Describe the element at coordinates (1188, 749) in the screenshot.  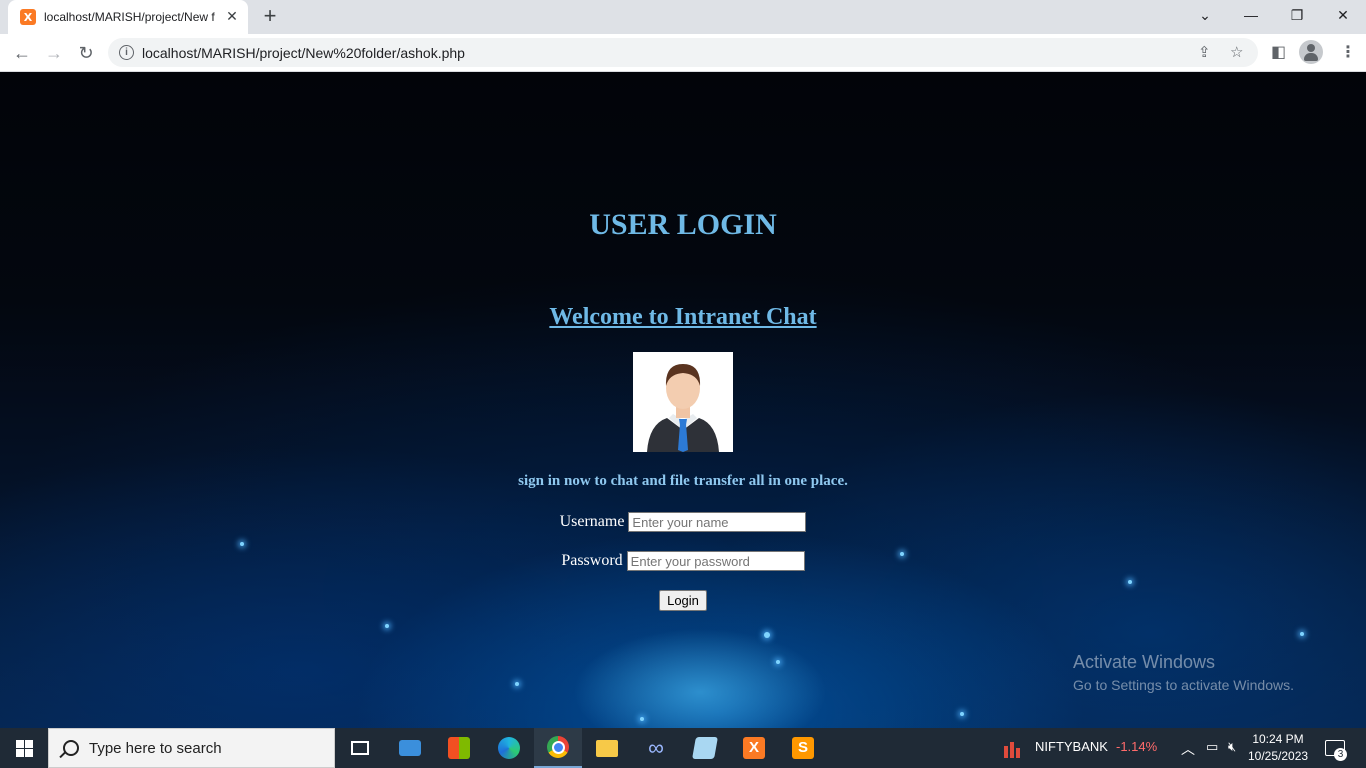
I see `chevron-up-icon: ︿` at that location.